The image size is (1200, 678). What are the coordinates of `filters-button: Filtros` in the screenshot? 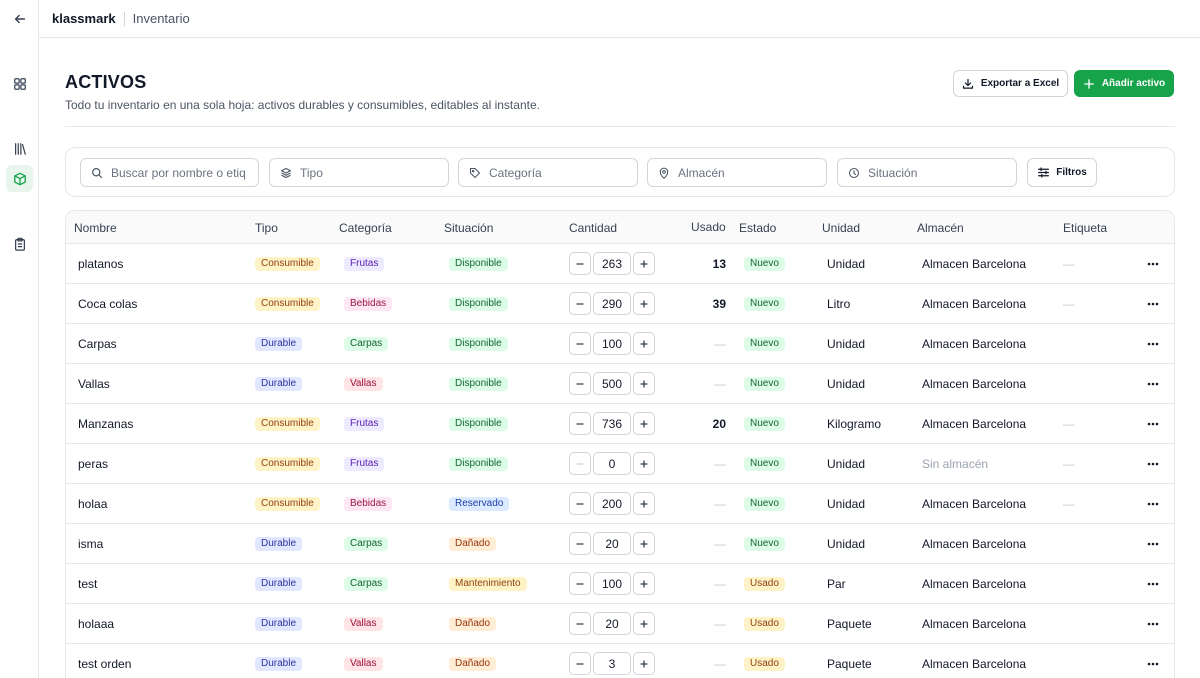 It's located at (1062, 172).